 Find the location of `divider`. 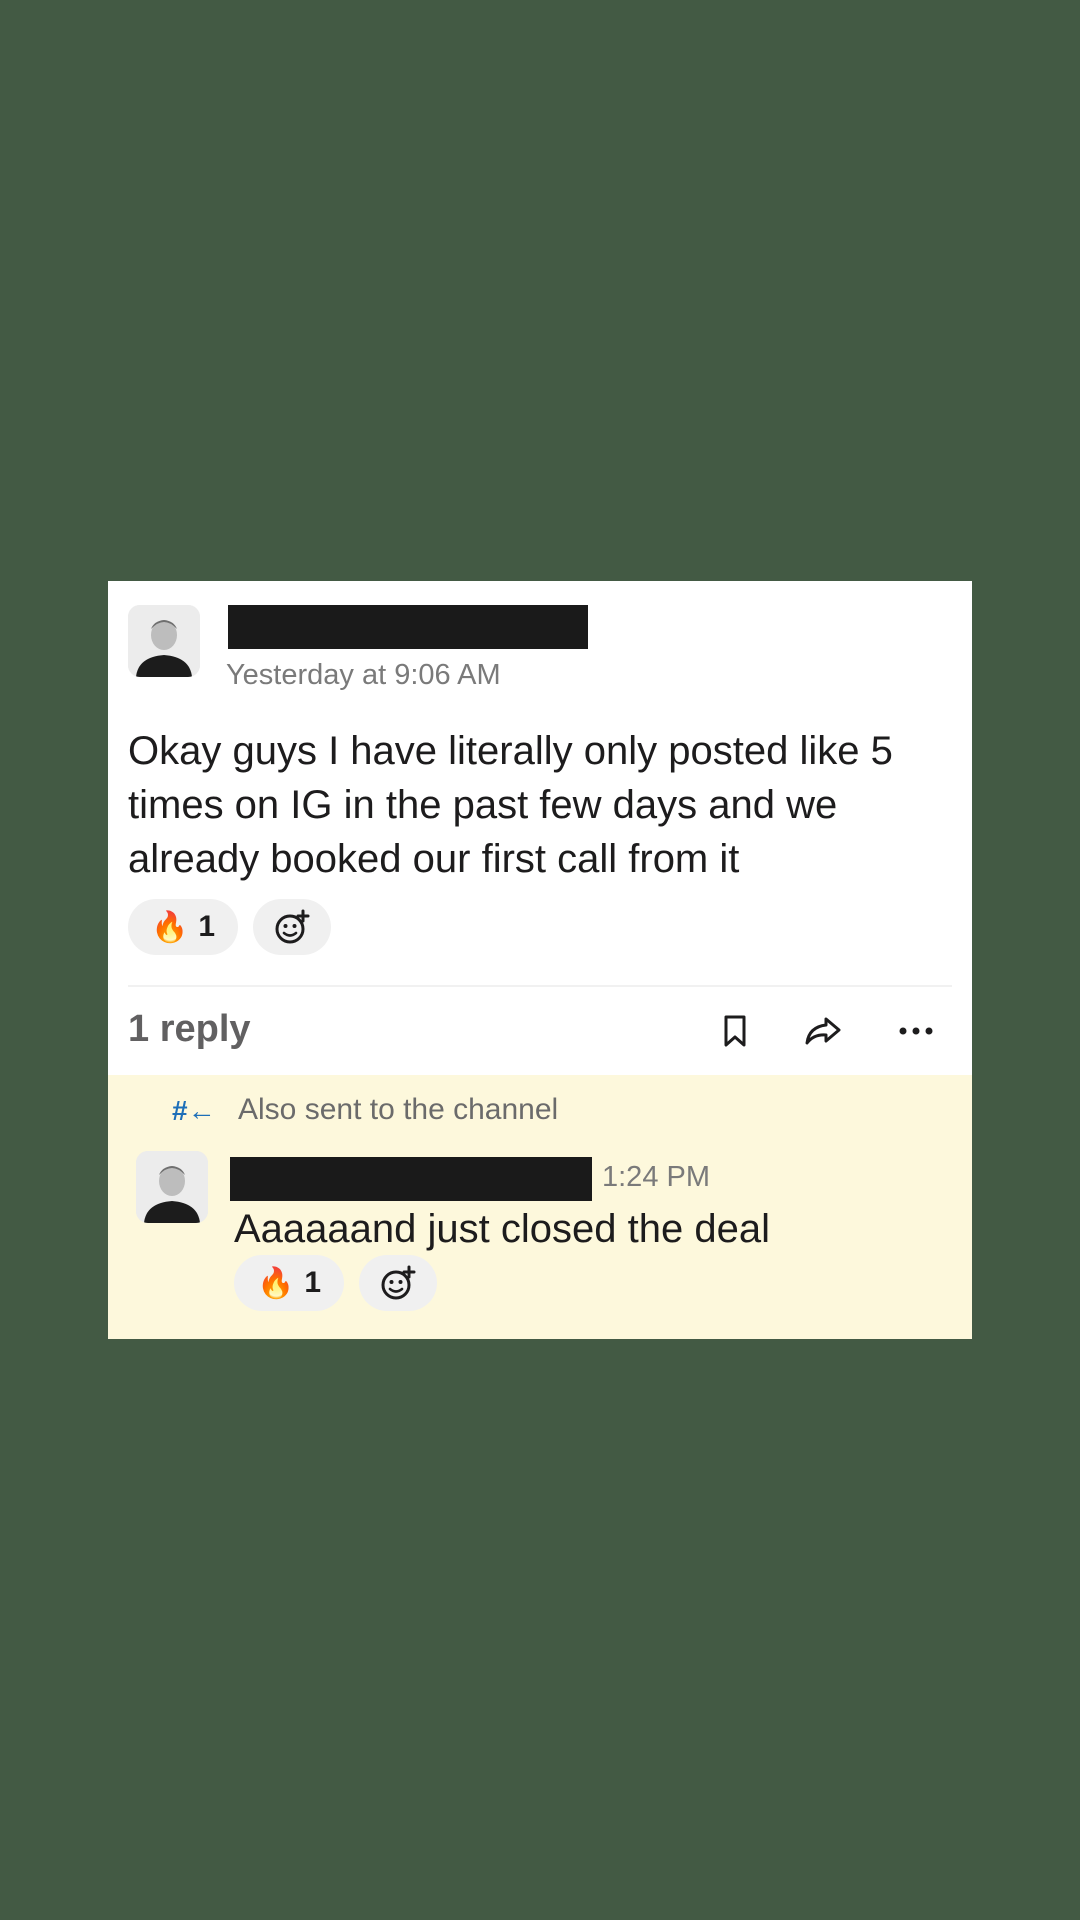

divider is located at coordinates (540, 986).